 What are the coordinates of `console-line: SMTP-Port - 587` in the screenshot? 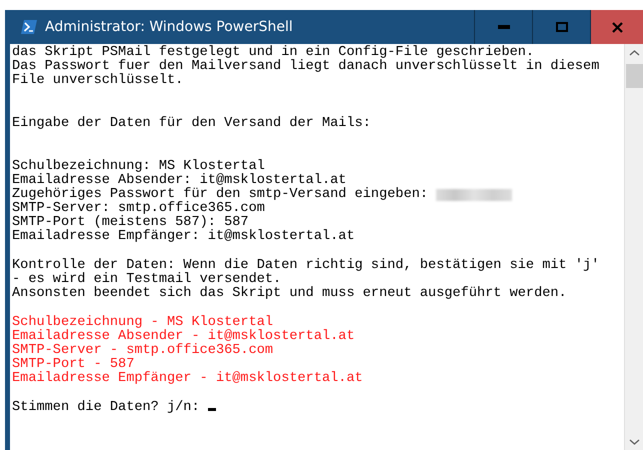 It's located at (73, 364).